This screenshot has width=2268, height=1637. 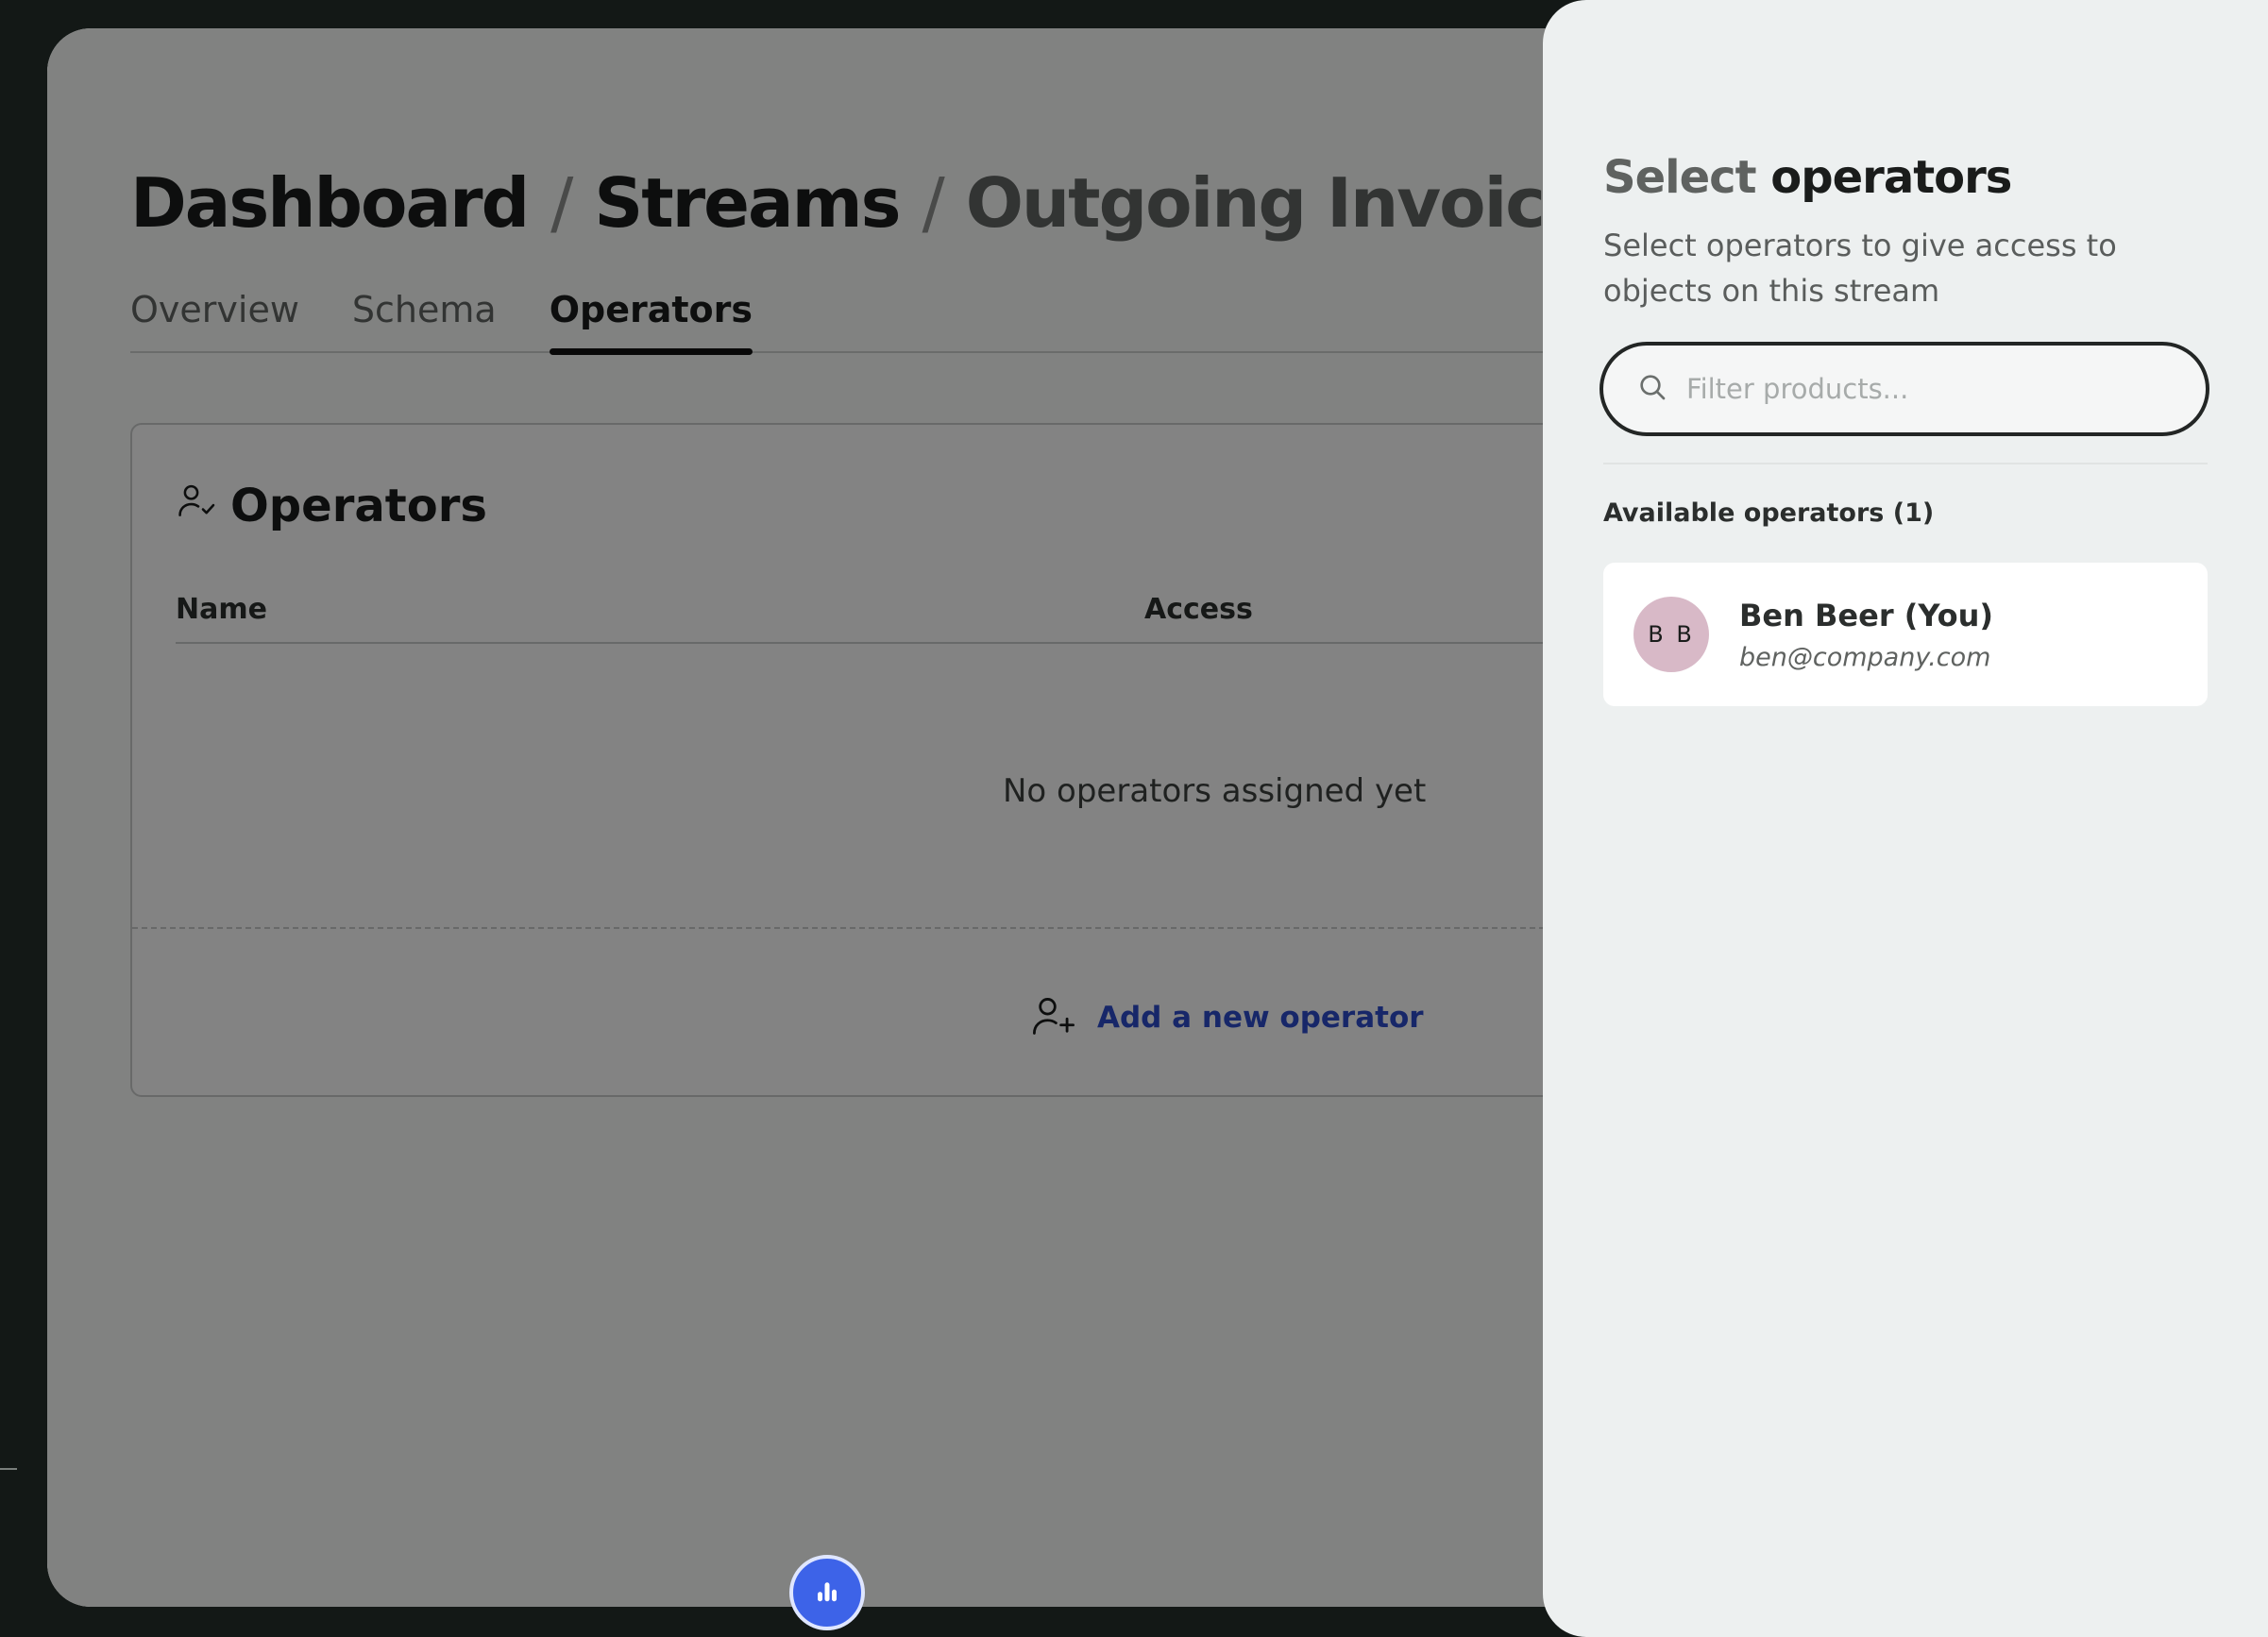 I want to click on edge-divider, so click(x=8, y=1469).